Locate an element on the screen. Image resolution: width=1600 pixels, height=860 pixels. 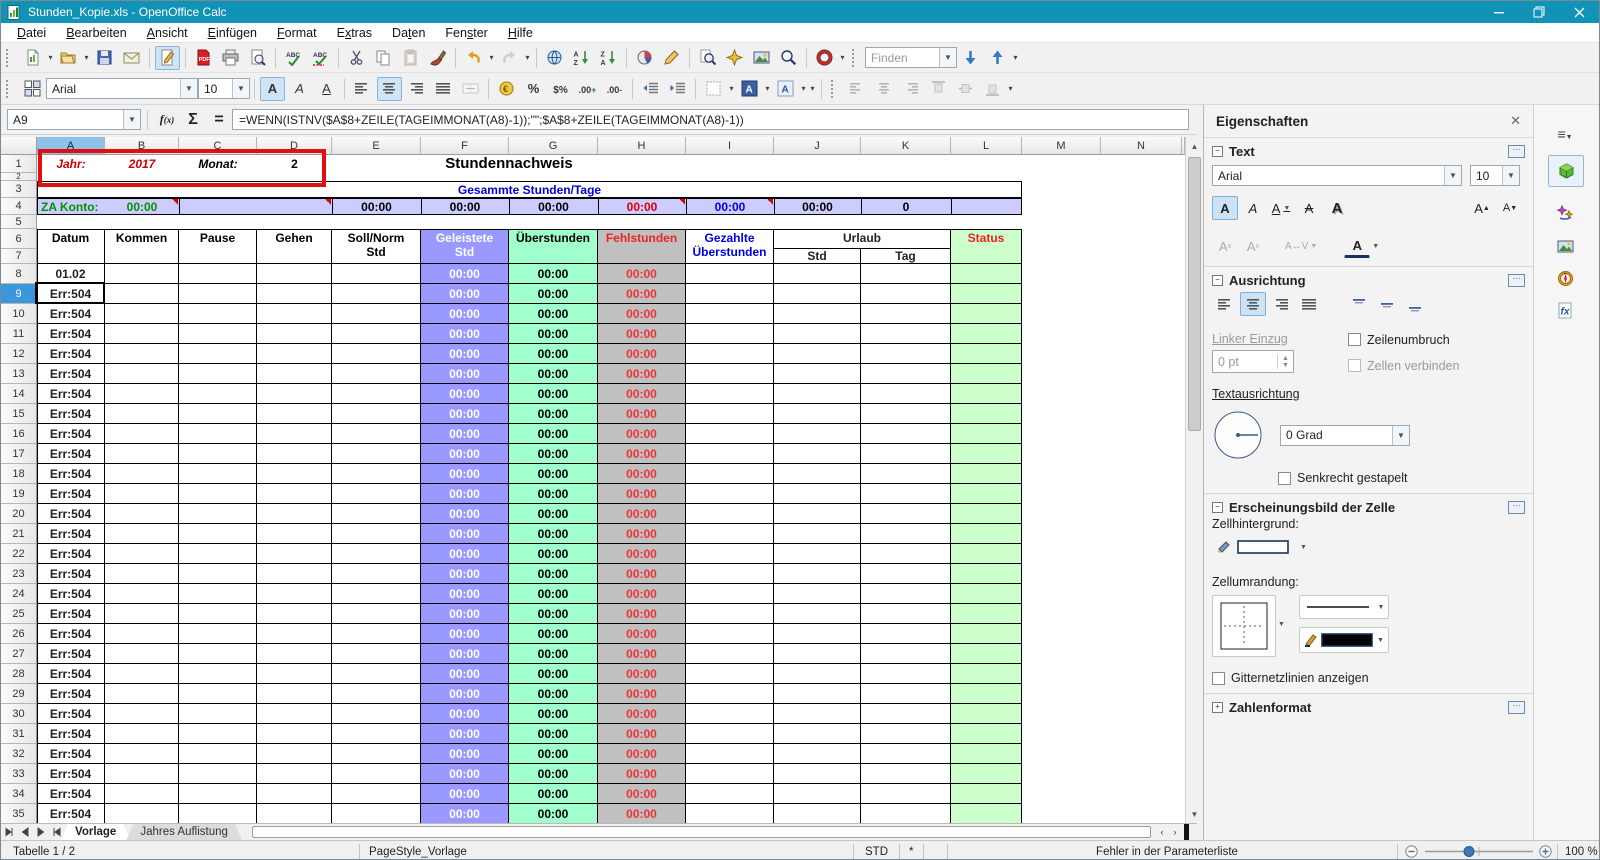
cell-E24 is located at coordinates (376, 594).